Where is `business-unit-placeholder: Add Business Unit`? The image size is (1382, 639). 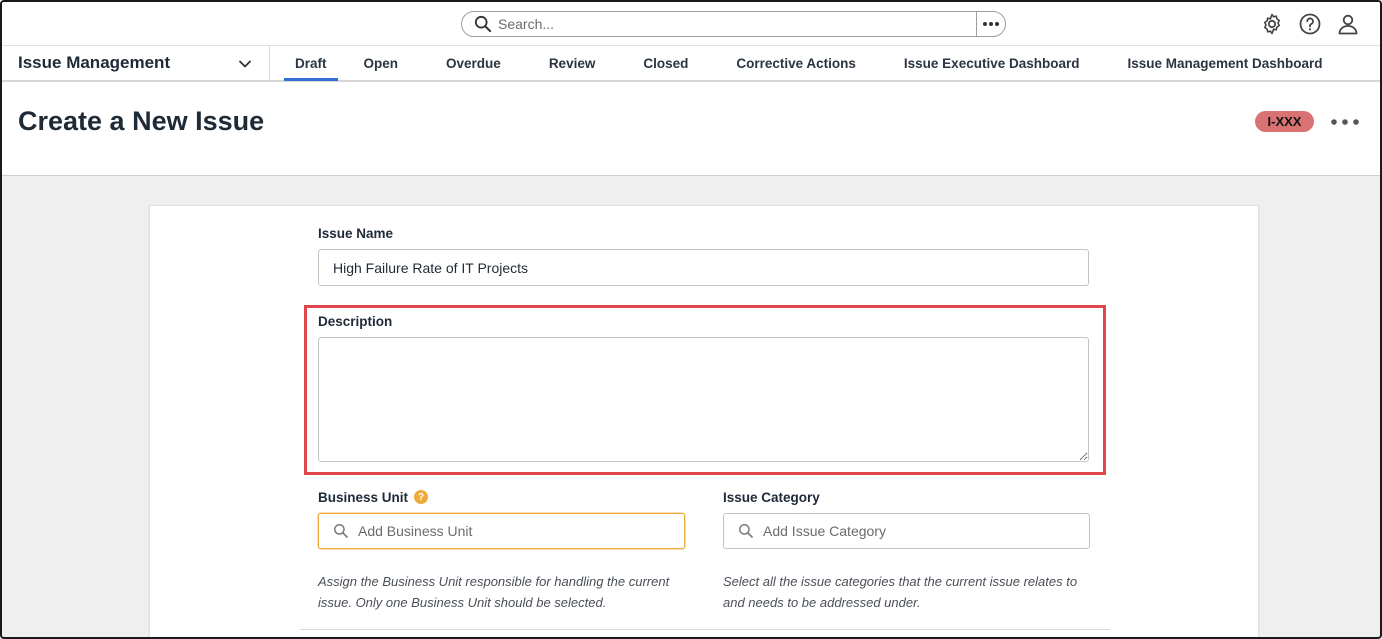 business-unit-placeholder: Add Business Unit is located at coordinates (415, 531).